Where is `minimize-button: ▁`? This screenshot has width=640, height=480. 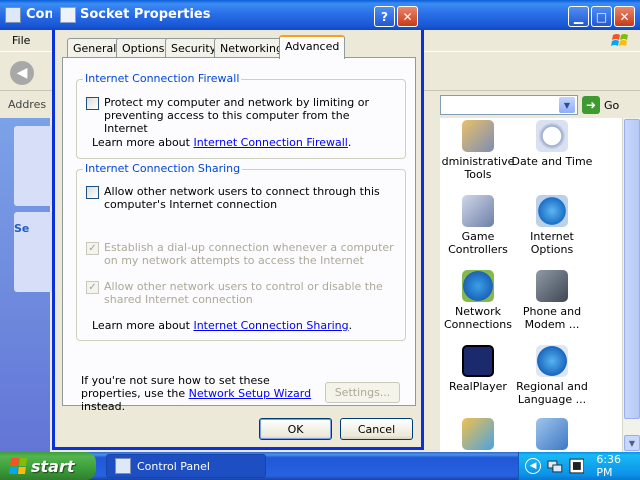
minimize-button: ▁ is located at coordinates (578, 16).